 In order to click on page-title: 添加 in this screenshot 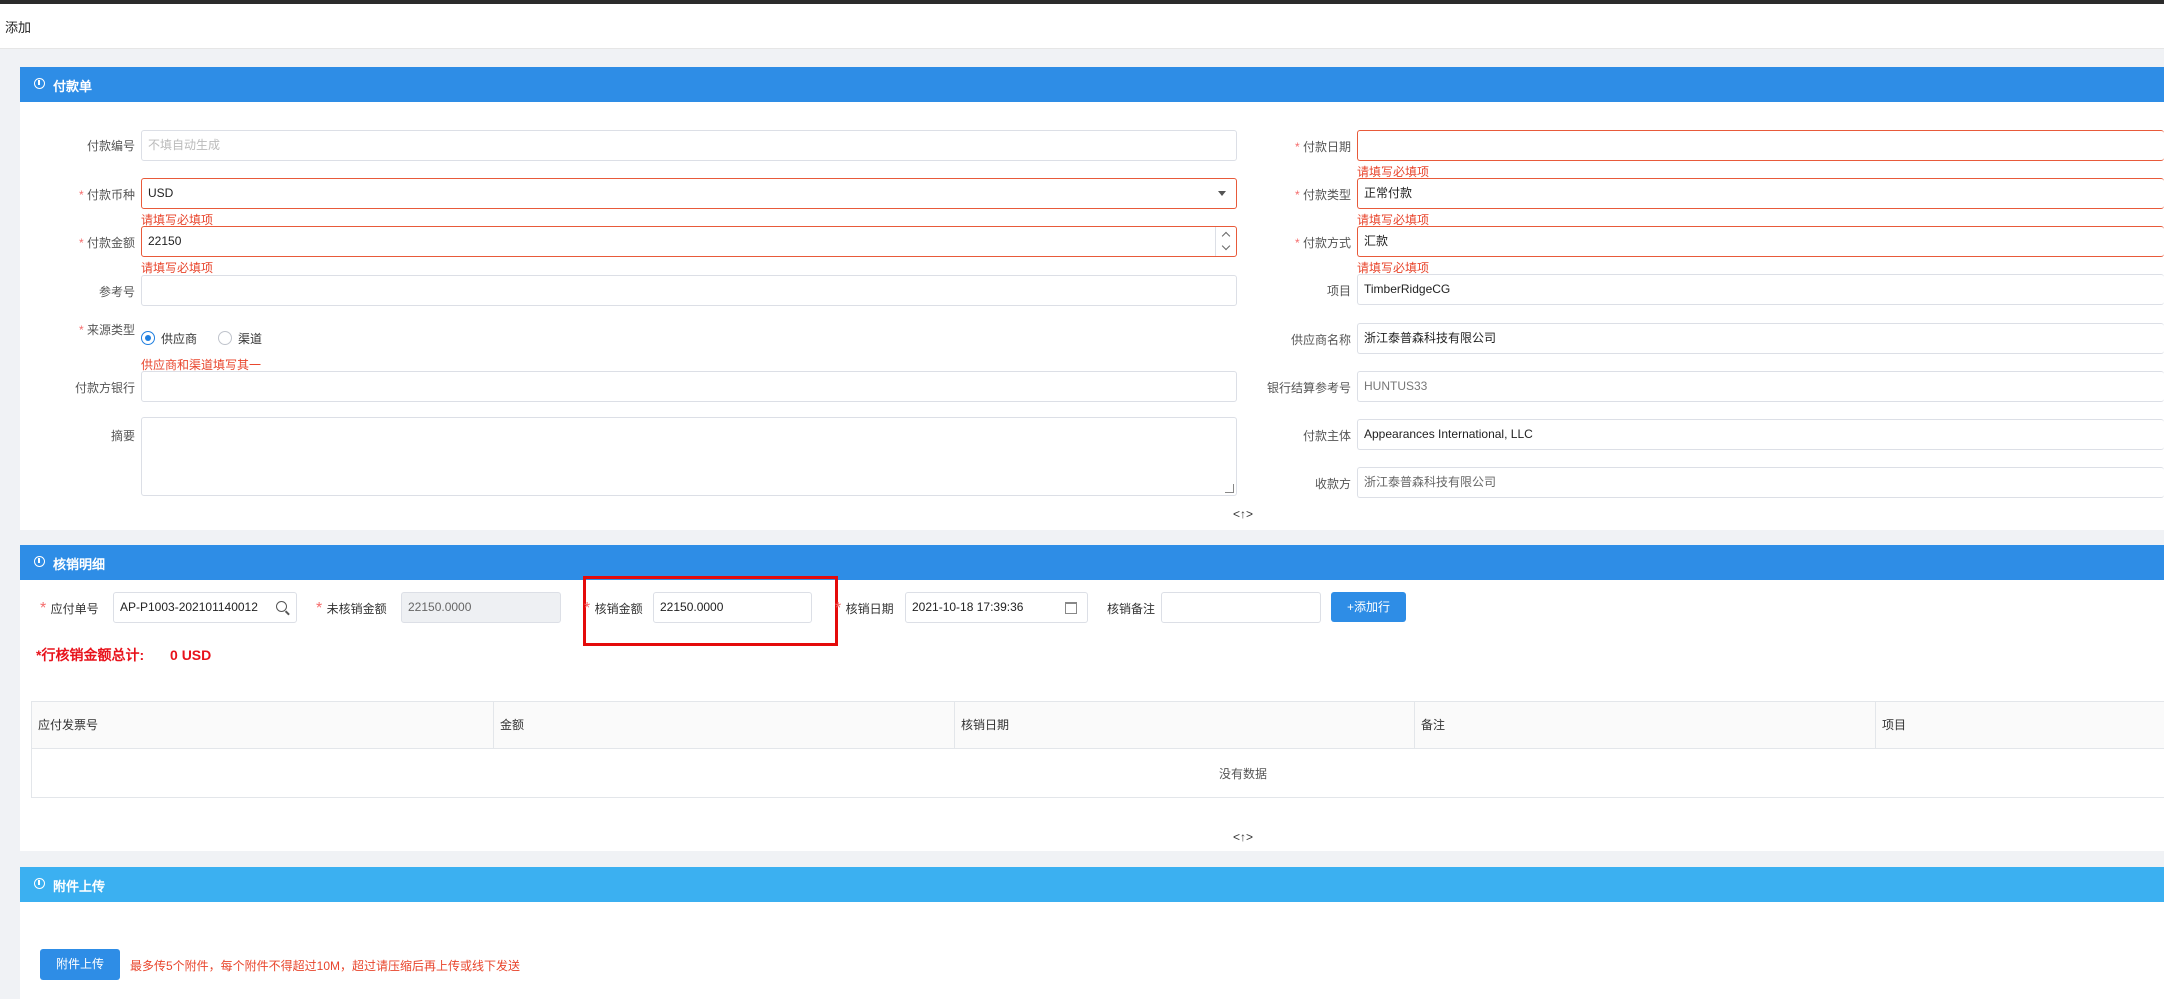, I will do `click(18, 27)`.